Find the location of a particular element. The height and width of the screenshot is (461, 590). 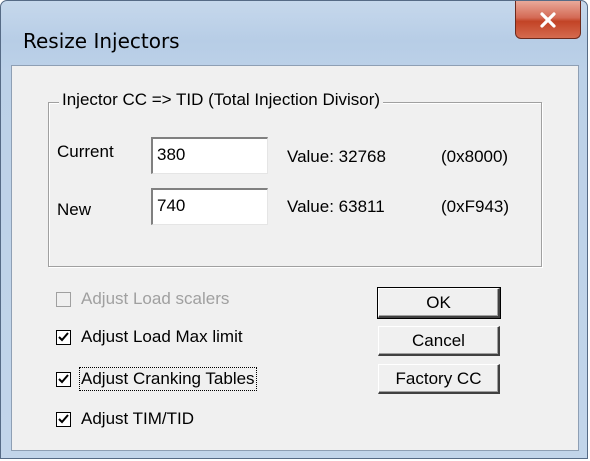

new-value-text: Value: 63811 is located at coordinates (336, 206).